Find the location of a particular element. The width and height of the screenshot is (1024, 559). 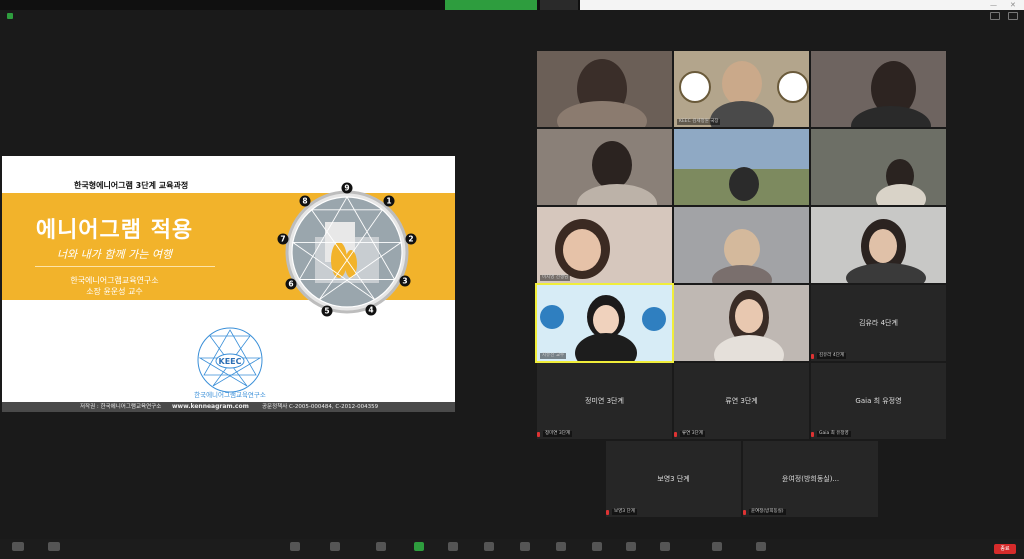

svg-text: 6 is located at coordinates (290, 284).